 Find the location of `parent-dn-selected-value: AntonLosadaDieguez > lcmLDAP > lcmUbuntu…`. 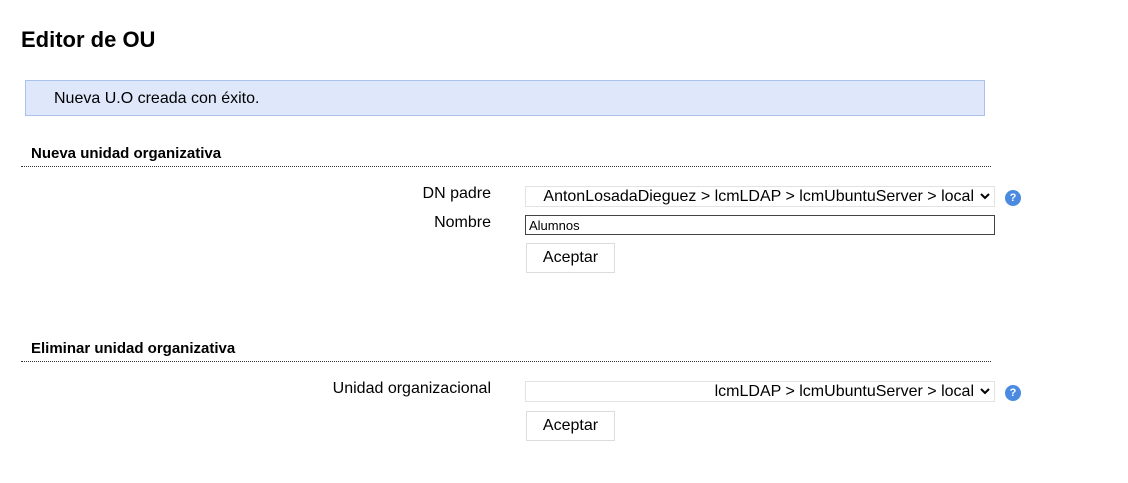

parent-dn-selected-value: AntonLosadaDieguez > lcmLDAP > lcmUbuntu… is located at coordinates (758, 196).